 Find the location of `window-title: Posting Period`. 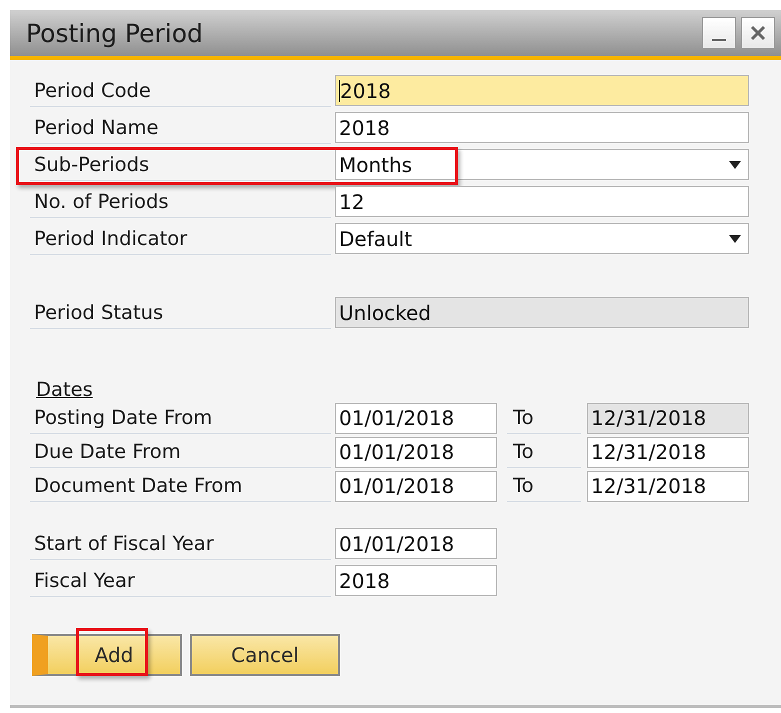

window-title: Posting Period is located at coordinates (115, 33).